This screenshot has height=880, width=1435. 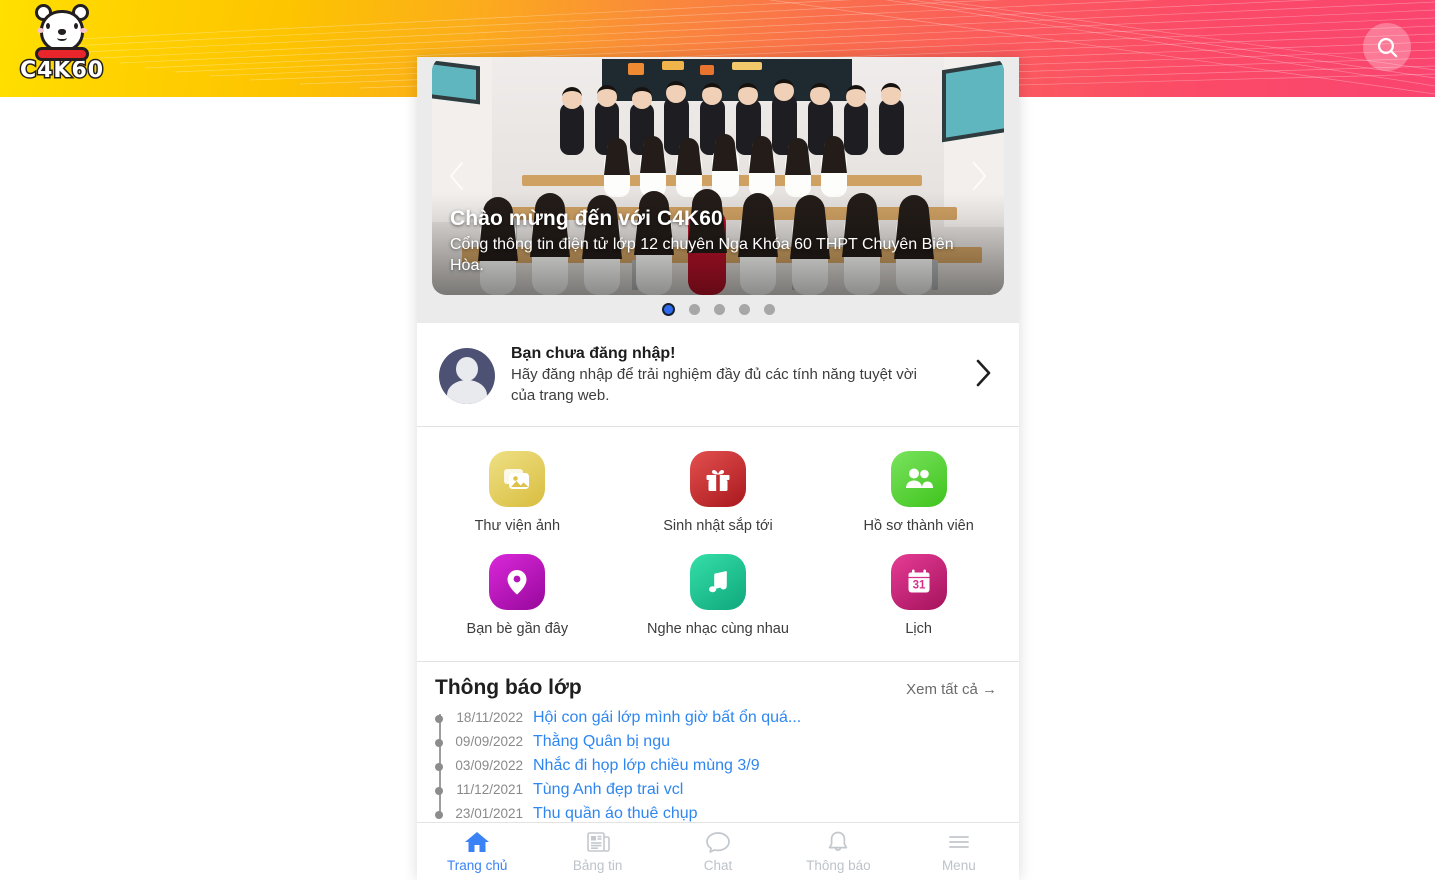 What do you see at coordinates (918, 479) in the screenshot?
I see `people-icon` at bounding box center [918, 479].